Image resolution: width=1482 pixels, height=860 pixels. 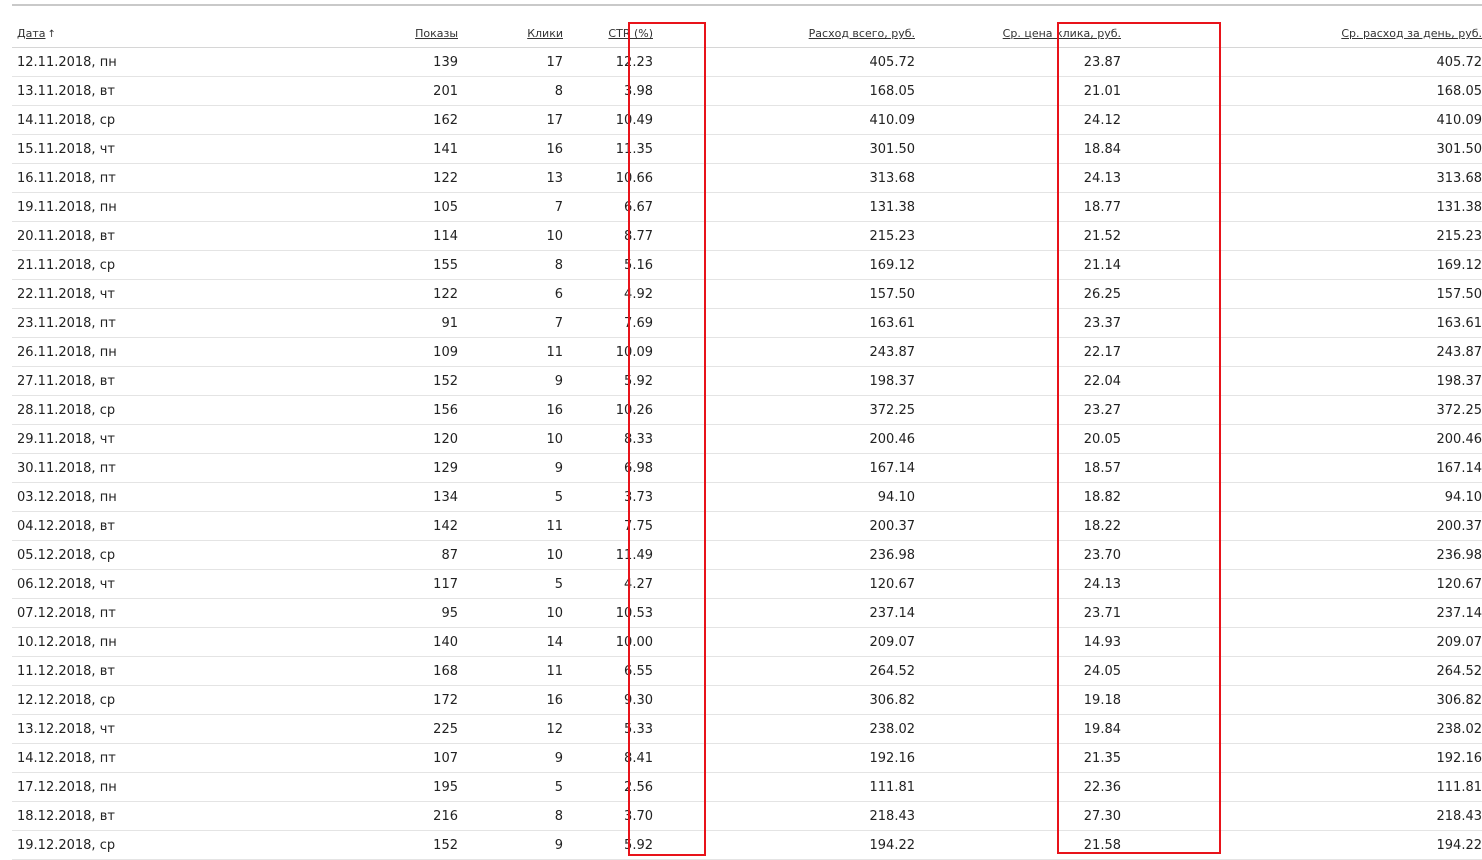 What do you see at coordinates (747, 497) in the screenshot?
I see `table-row: 03.12.2018, пн 134 5 3.73 94.10 18.82 94.10` at bounding box center [747, 497].